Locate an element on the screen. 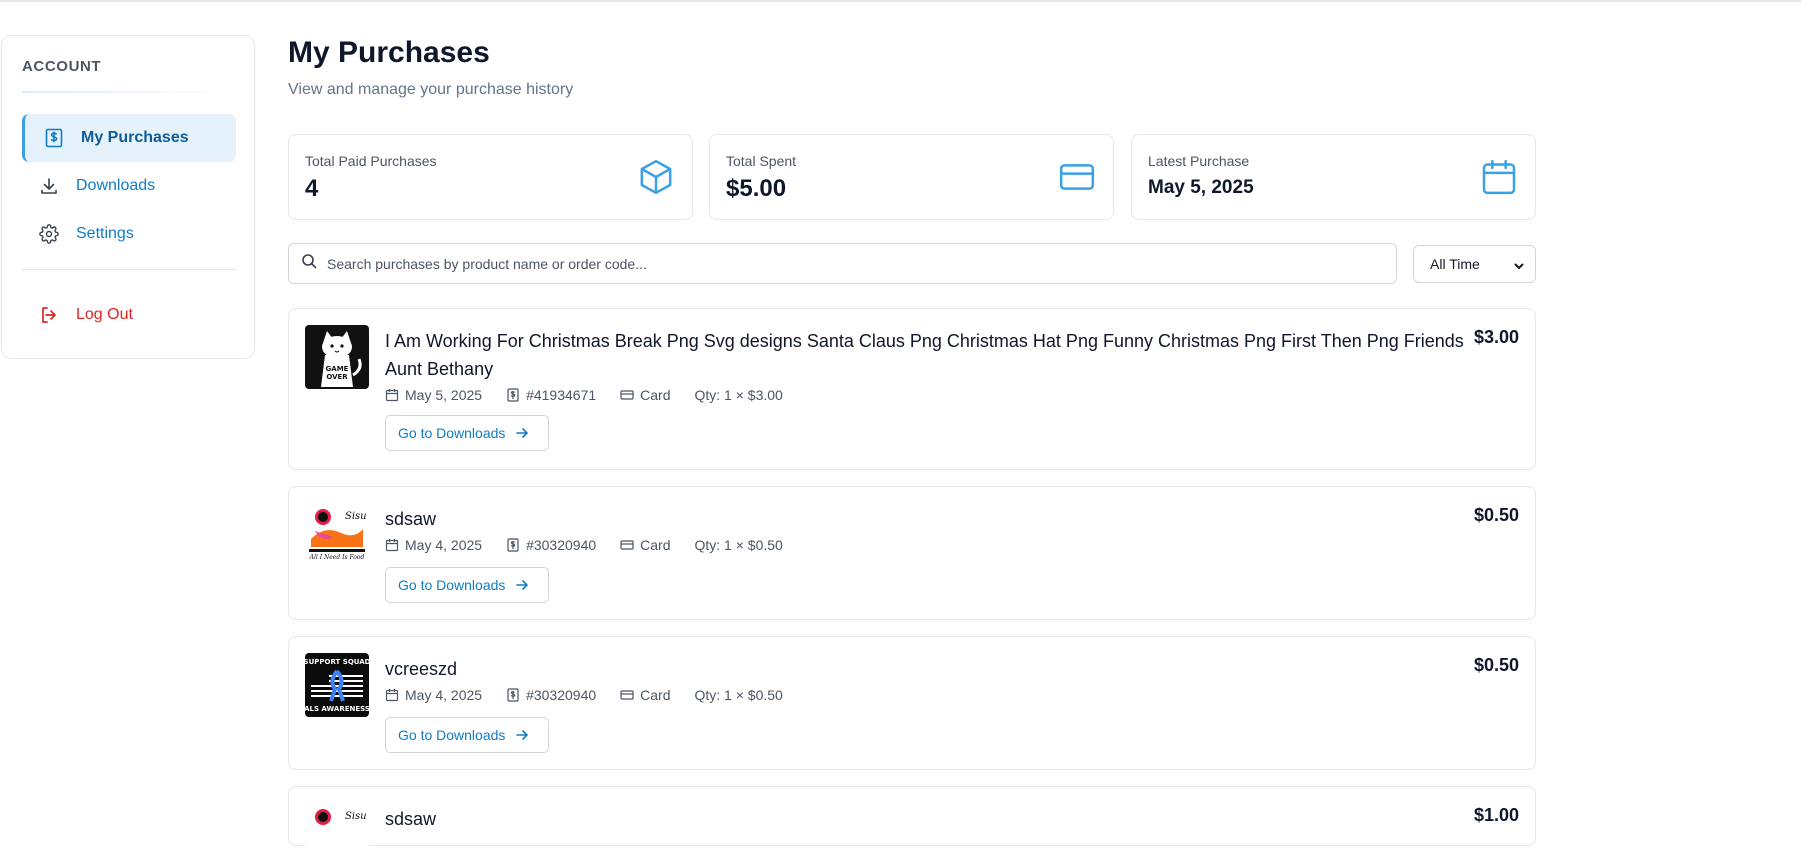 This screenshot has height=867, width=1801. sidebar-item-label: Downloads is located at coordinates (116, 185).